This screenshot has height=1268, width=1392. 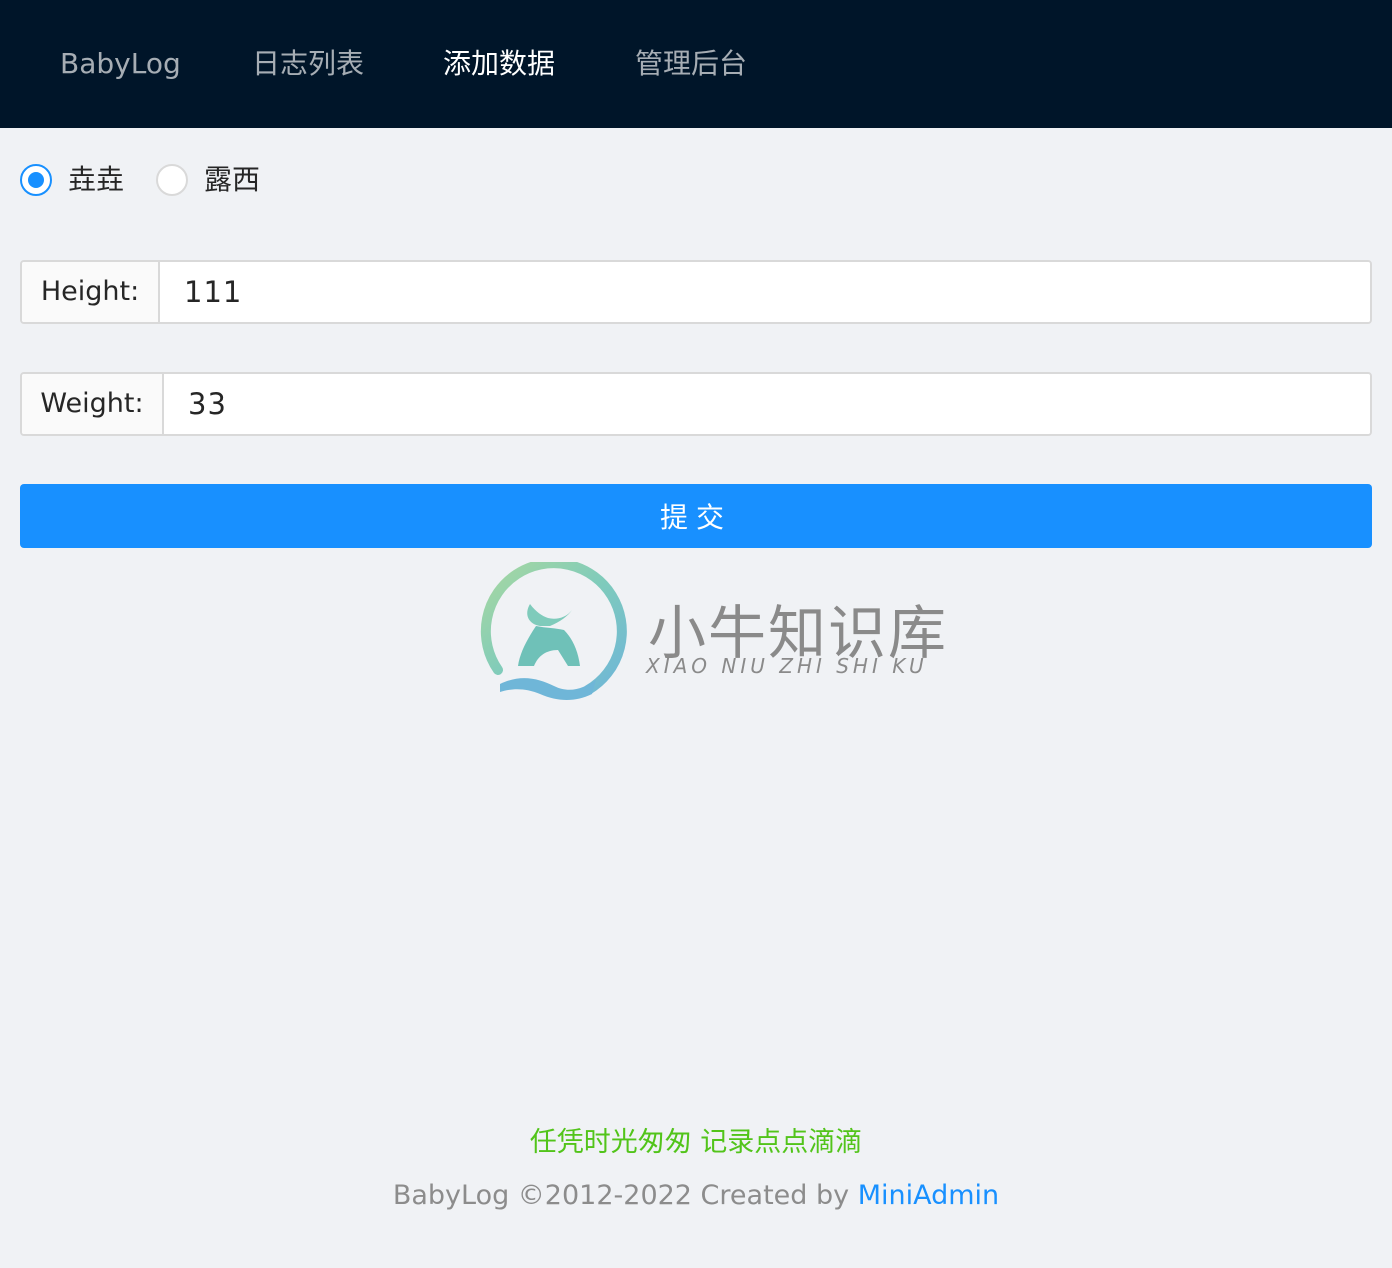 I want to click on copyright-text: BabyLog ©2012-2022 Created by, so click(x=625, y=1195).